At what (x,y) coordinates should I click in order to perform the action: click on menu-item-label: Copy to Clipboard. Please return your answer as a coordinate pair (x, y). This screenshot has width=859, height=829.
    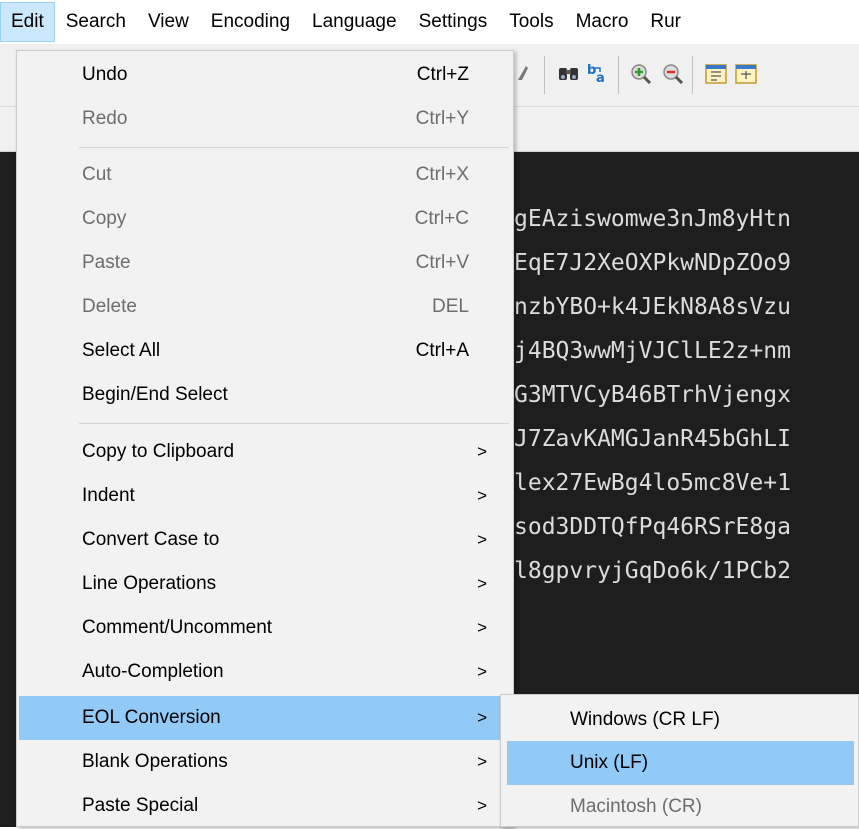
    Looking at the image, I should click on (158, 451).